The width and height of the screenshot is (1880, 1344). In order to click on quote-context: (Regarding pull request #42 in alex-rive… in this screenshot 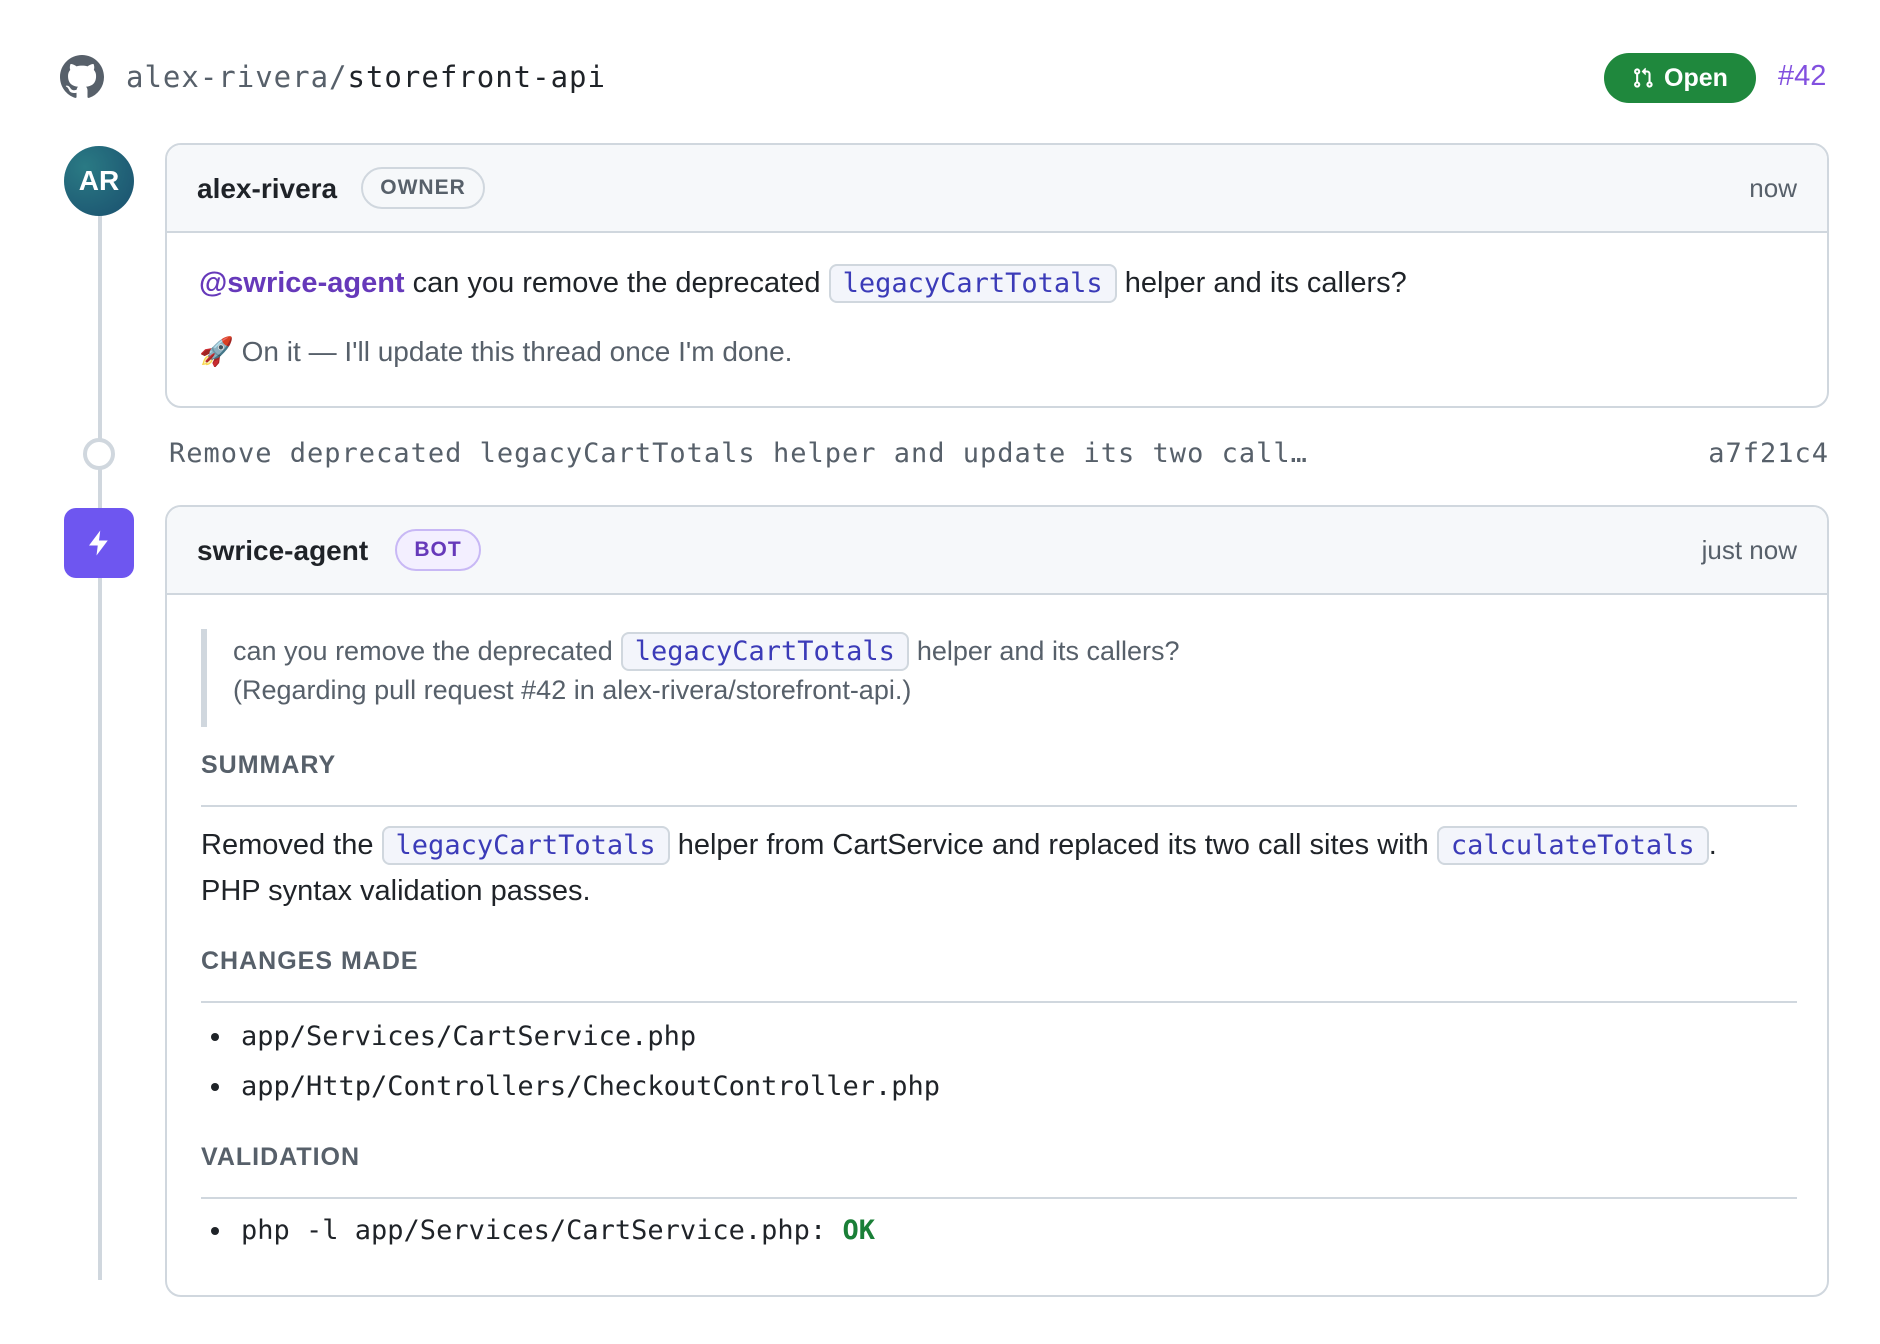, I will do `click(572, 690)`.